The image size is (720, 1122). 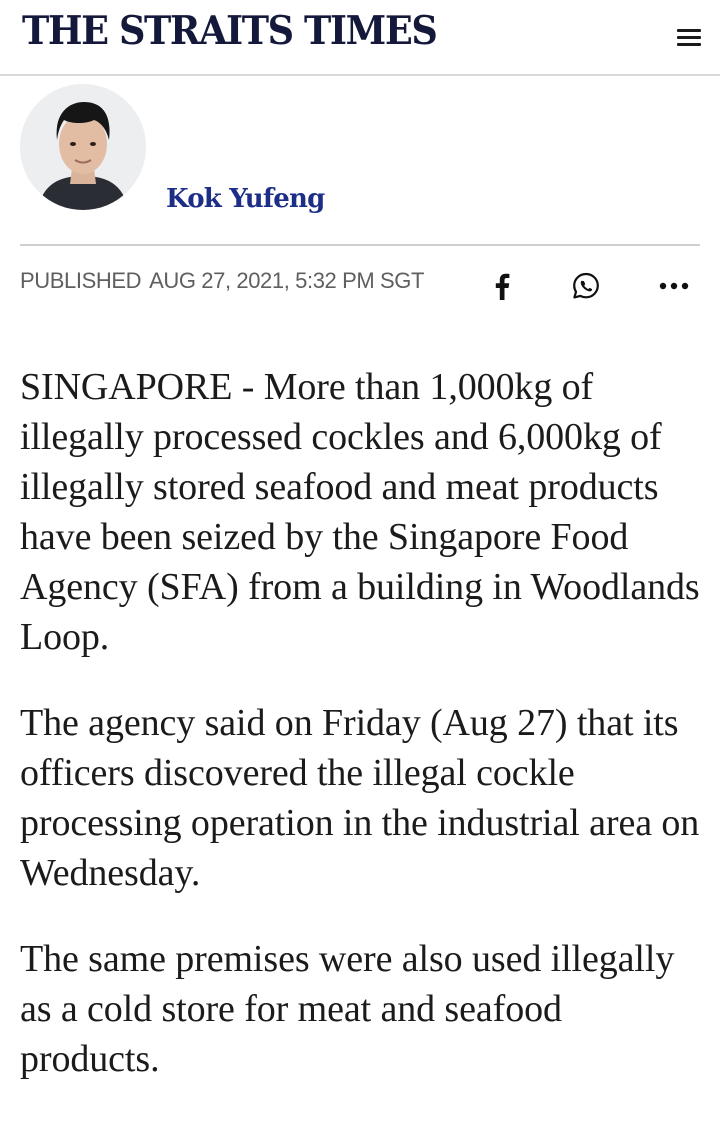 I want to click on published-date: AUG 27, 2021, 5:32 PM SGT, so click(x=287, y=280).